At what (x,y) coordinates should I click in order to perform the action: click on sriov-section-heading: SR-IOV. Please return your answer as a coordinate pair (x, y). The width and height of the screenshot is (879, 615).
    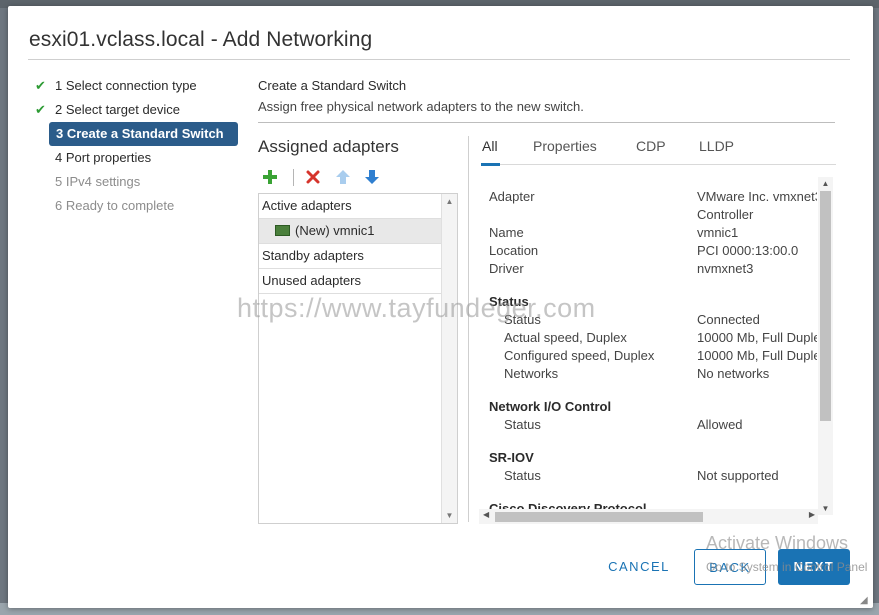
    Looking at the image, I should click on (511, 457).